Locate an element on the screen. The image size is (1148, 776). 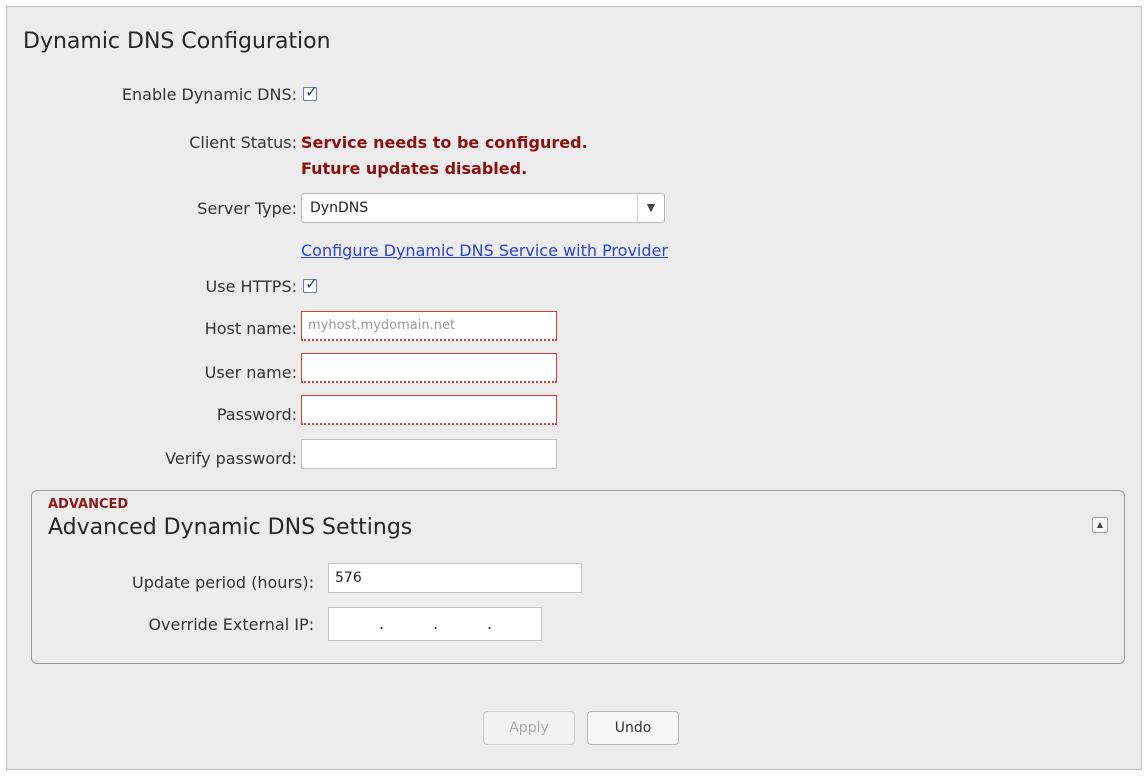
use-https-checkbox: ✓ is located at coordinates (310, 283).